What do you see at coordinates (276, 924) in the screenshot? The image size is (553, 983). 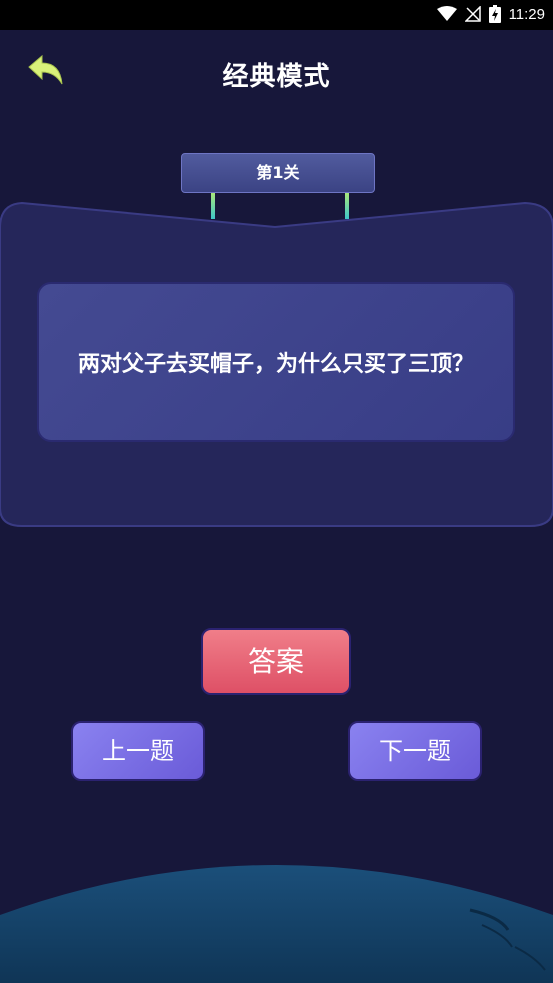 I see `planet-decoration` at bounding box center [276, 924].